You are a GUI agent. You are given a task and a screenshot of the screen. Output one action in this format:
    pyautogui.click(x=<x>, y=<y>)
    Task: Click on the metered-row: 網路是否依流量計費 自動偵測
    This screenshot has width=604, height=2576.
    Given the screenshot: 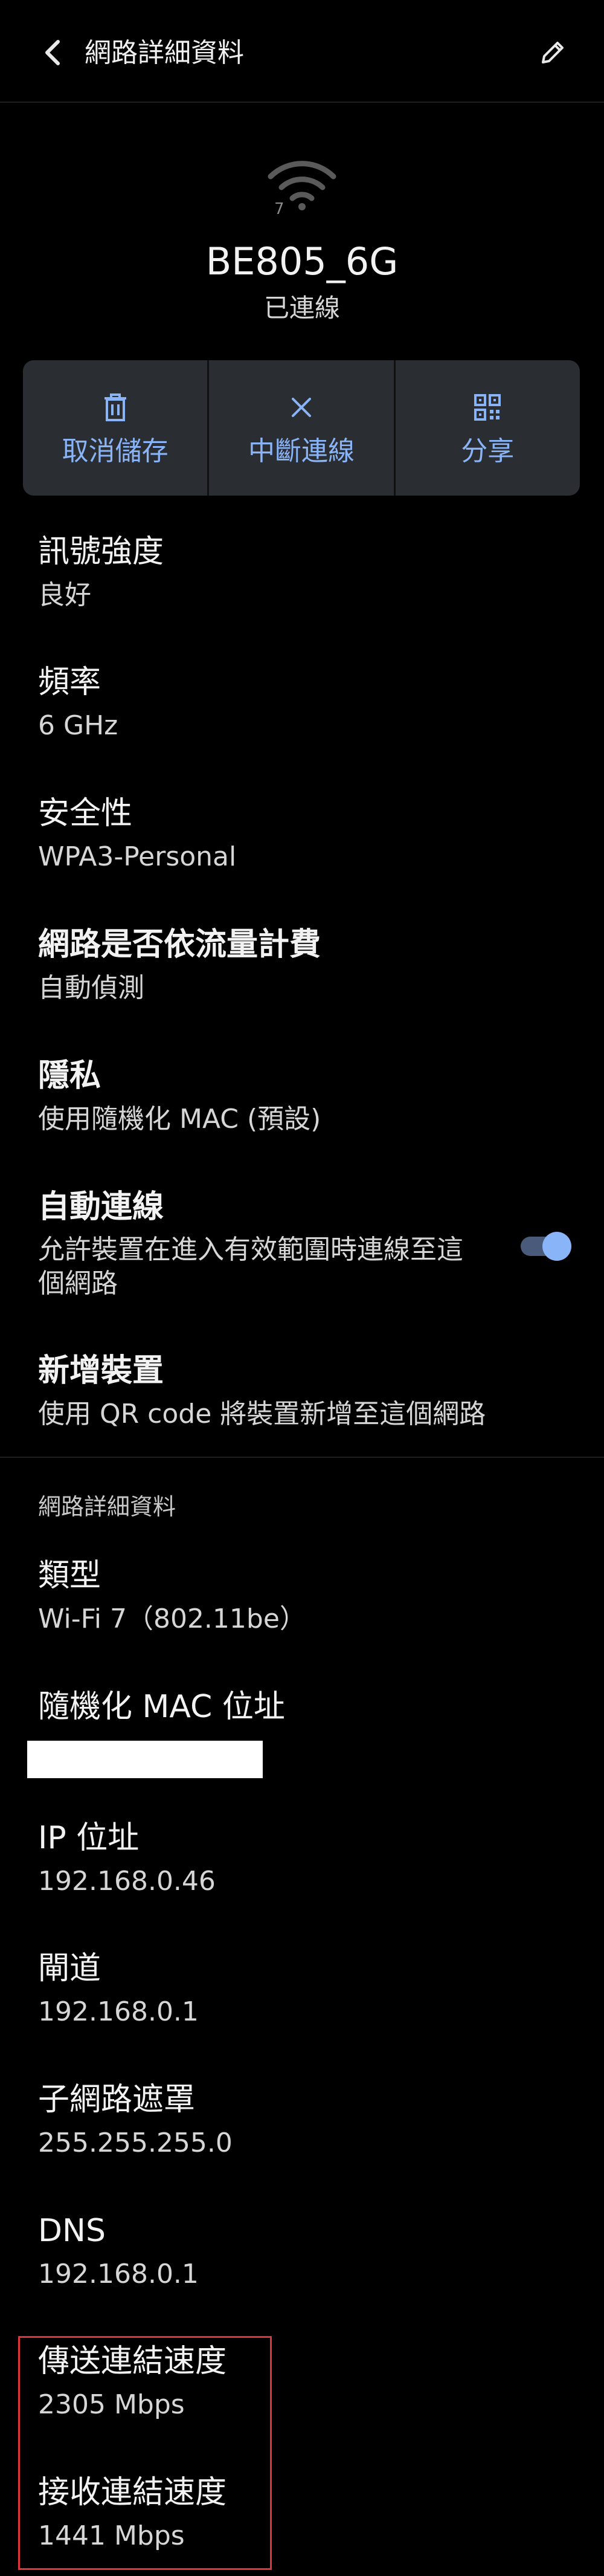 What is the action you would take?
    pyautogui.click(x=304, y=965)
    